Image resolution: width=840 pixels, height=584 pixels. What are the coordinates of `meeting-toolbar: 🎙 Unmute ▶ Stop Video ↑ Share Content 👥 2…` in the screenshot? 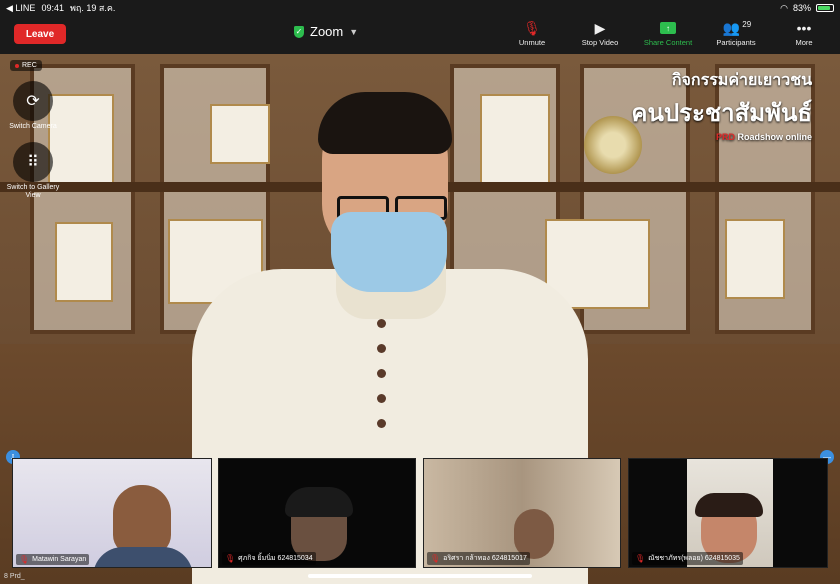 It's located at (668, 33).